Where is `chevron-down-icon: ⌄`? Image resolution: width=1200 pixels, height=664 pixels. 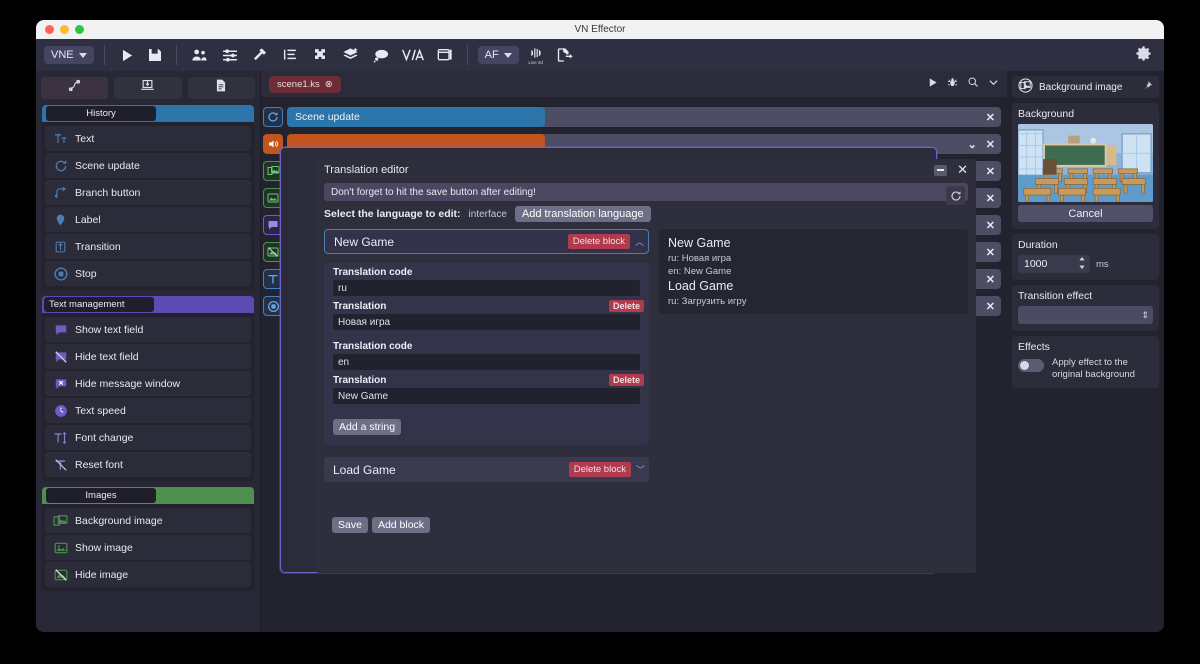
chevron-down-icon: ⌄ is located at coordinates (972, 144).